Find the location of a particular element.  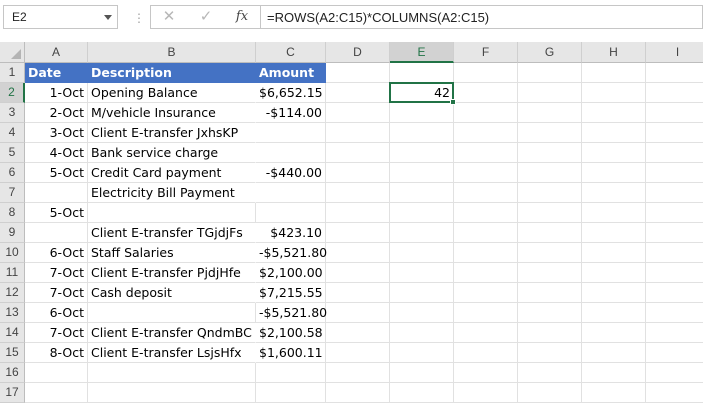

row-header-11: 11 is located at coordinates (12, 273).